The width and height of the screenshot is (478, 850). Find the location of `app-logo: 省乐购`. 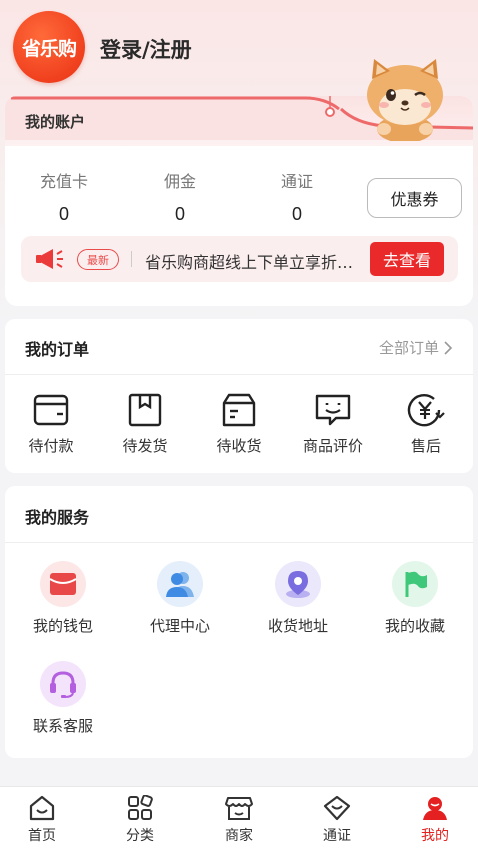

app-logo: 省乐购 is located at coordinates (49, 47).